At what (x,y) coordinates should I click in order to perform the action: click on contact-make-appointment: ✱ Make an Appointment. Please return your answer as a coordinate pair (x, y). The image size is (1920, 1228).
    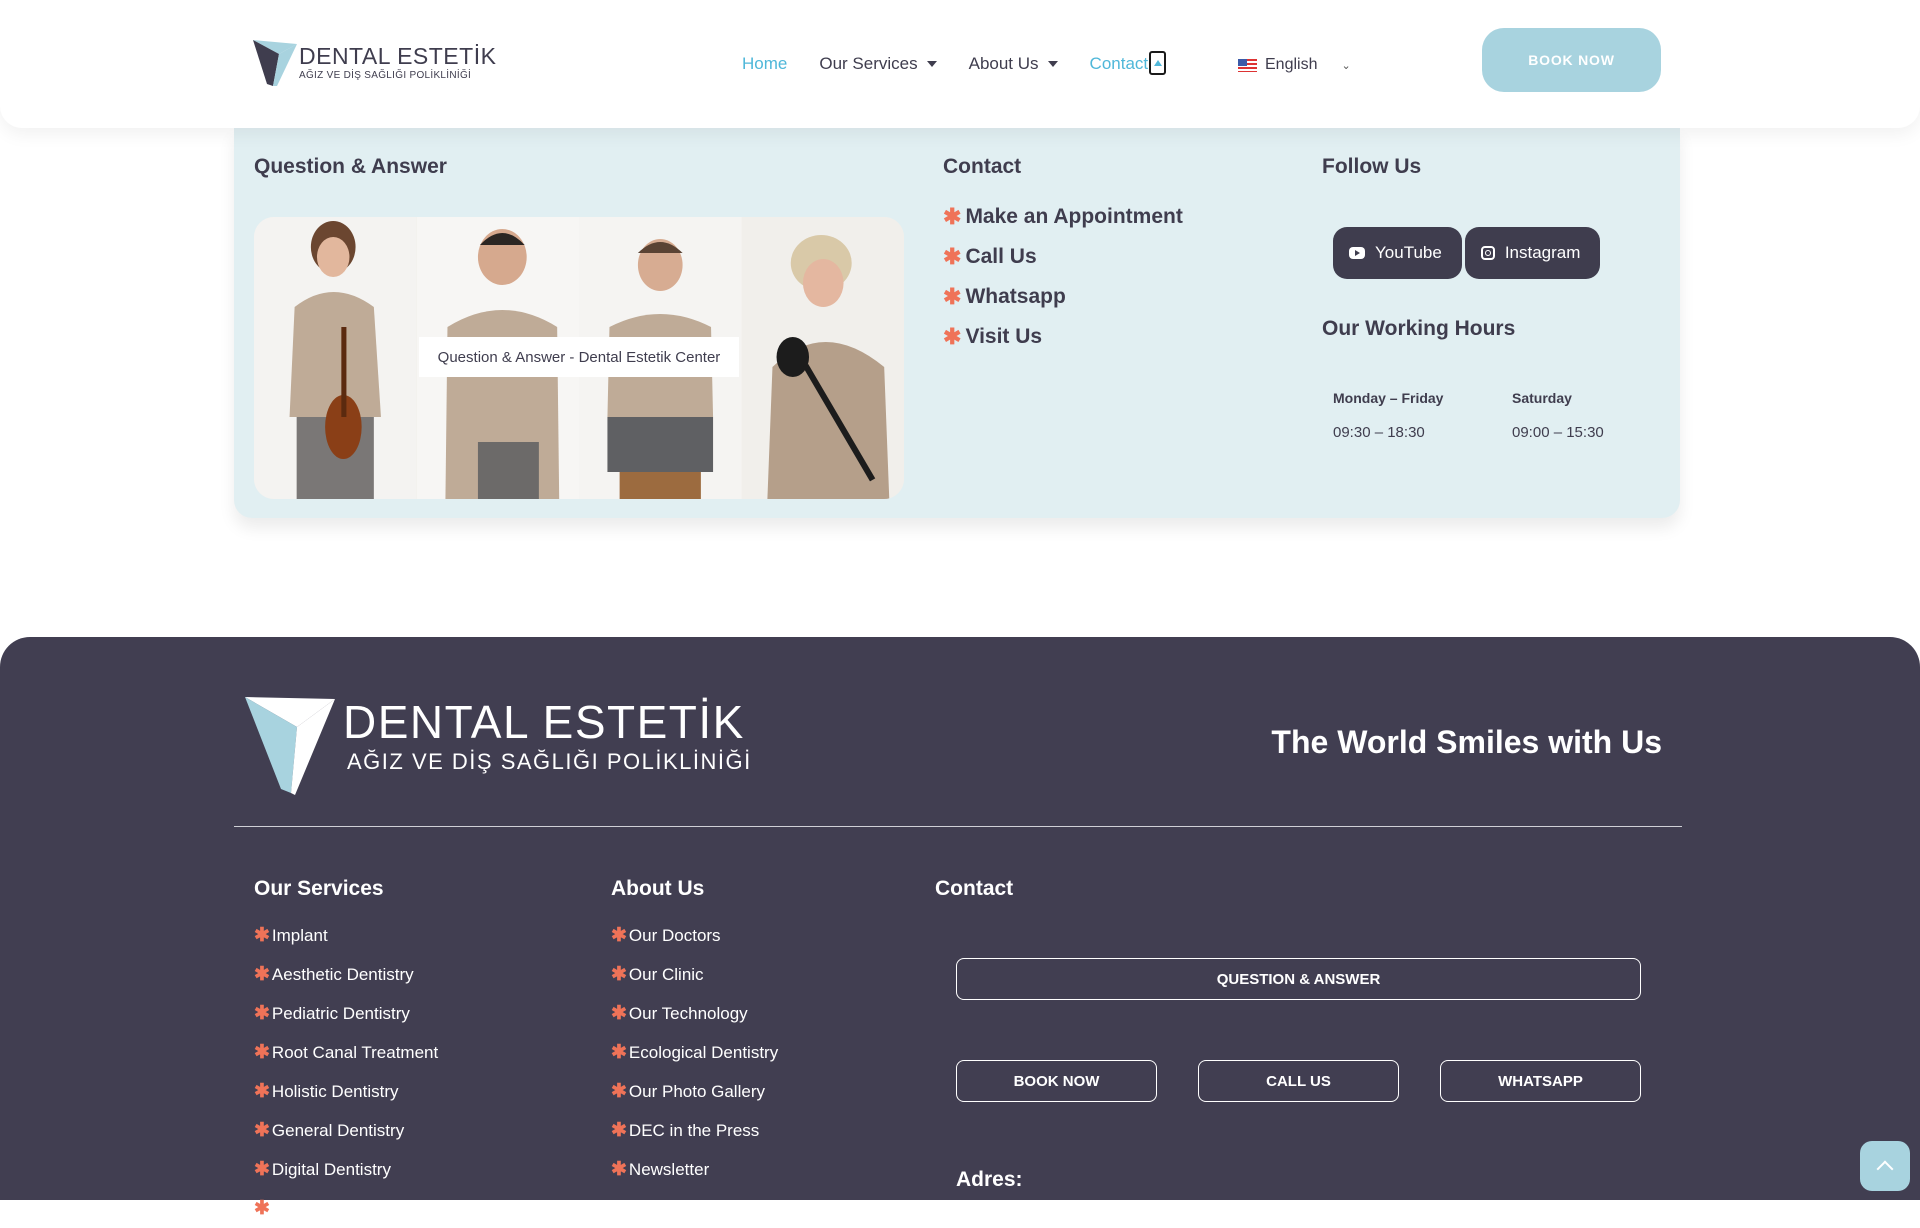
    Looking at the image, I should click on (1063, 217).